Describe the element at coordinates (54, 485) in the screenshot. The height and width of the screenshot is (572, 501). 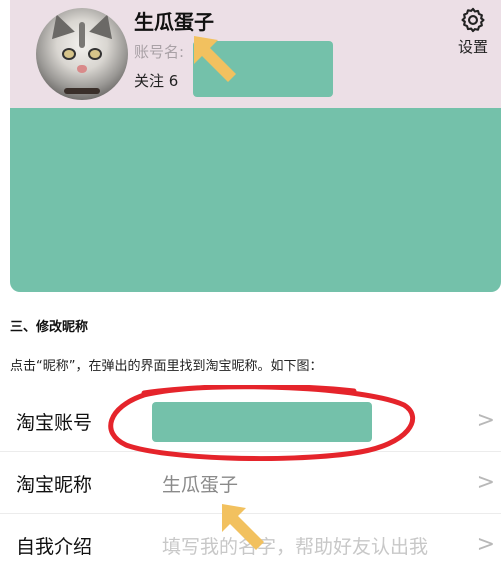
I see `taobao-nickname-label: 淘宝昵称` at that location.